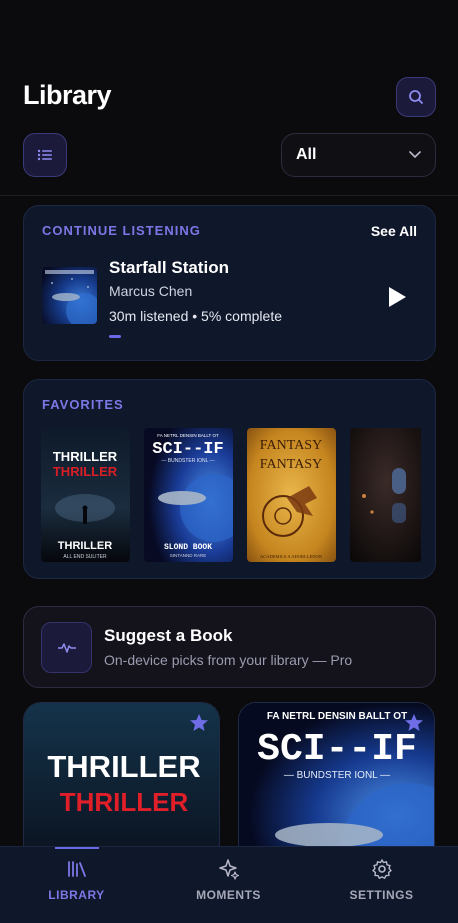 This screenshot has height=923, width=458. I want to click on header-divider, so click(229, 195).